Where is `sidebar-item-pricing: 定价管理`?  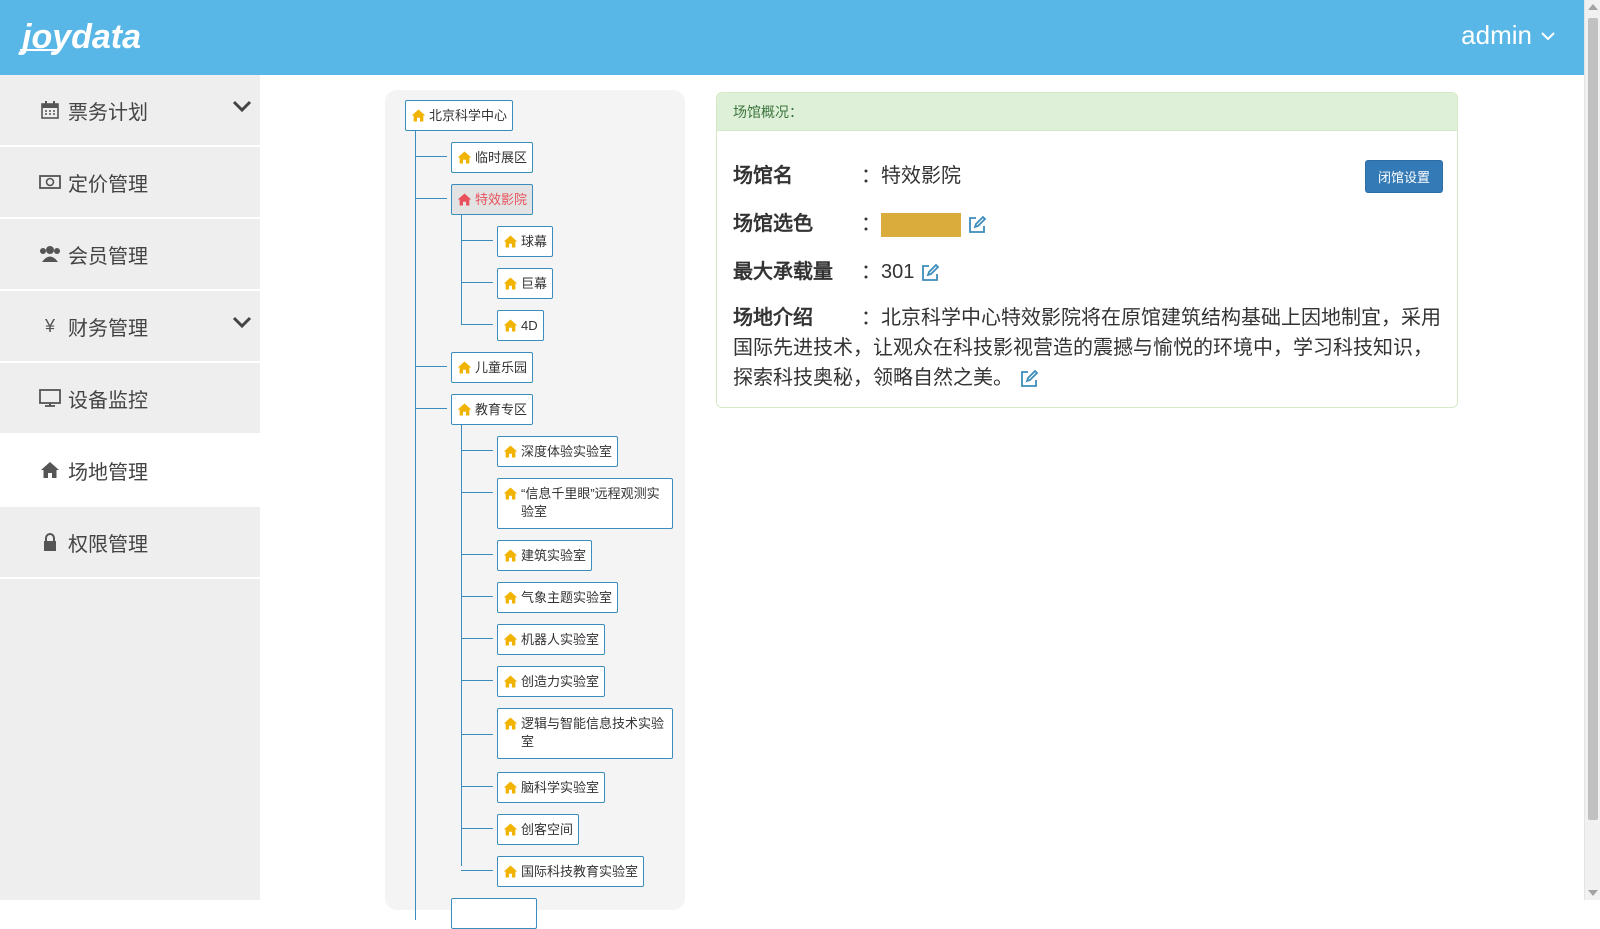 sidebar-item-pricing: 定价管理 is located at coordinates (130, 183).